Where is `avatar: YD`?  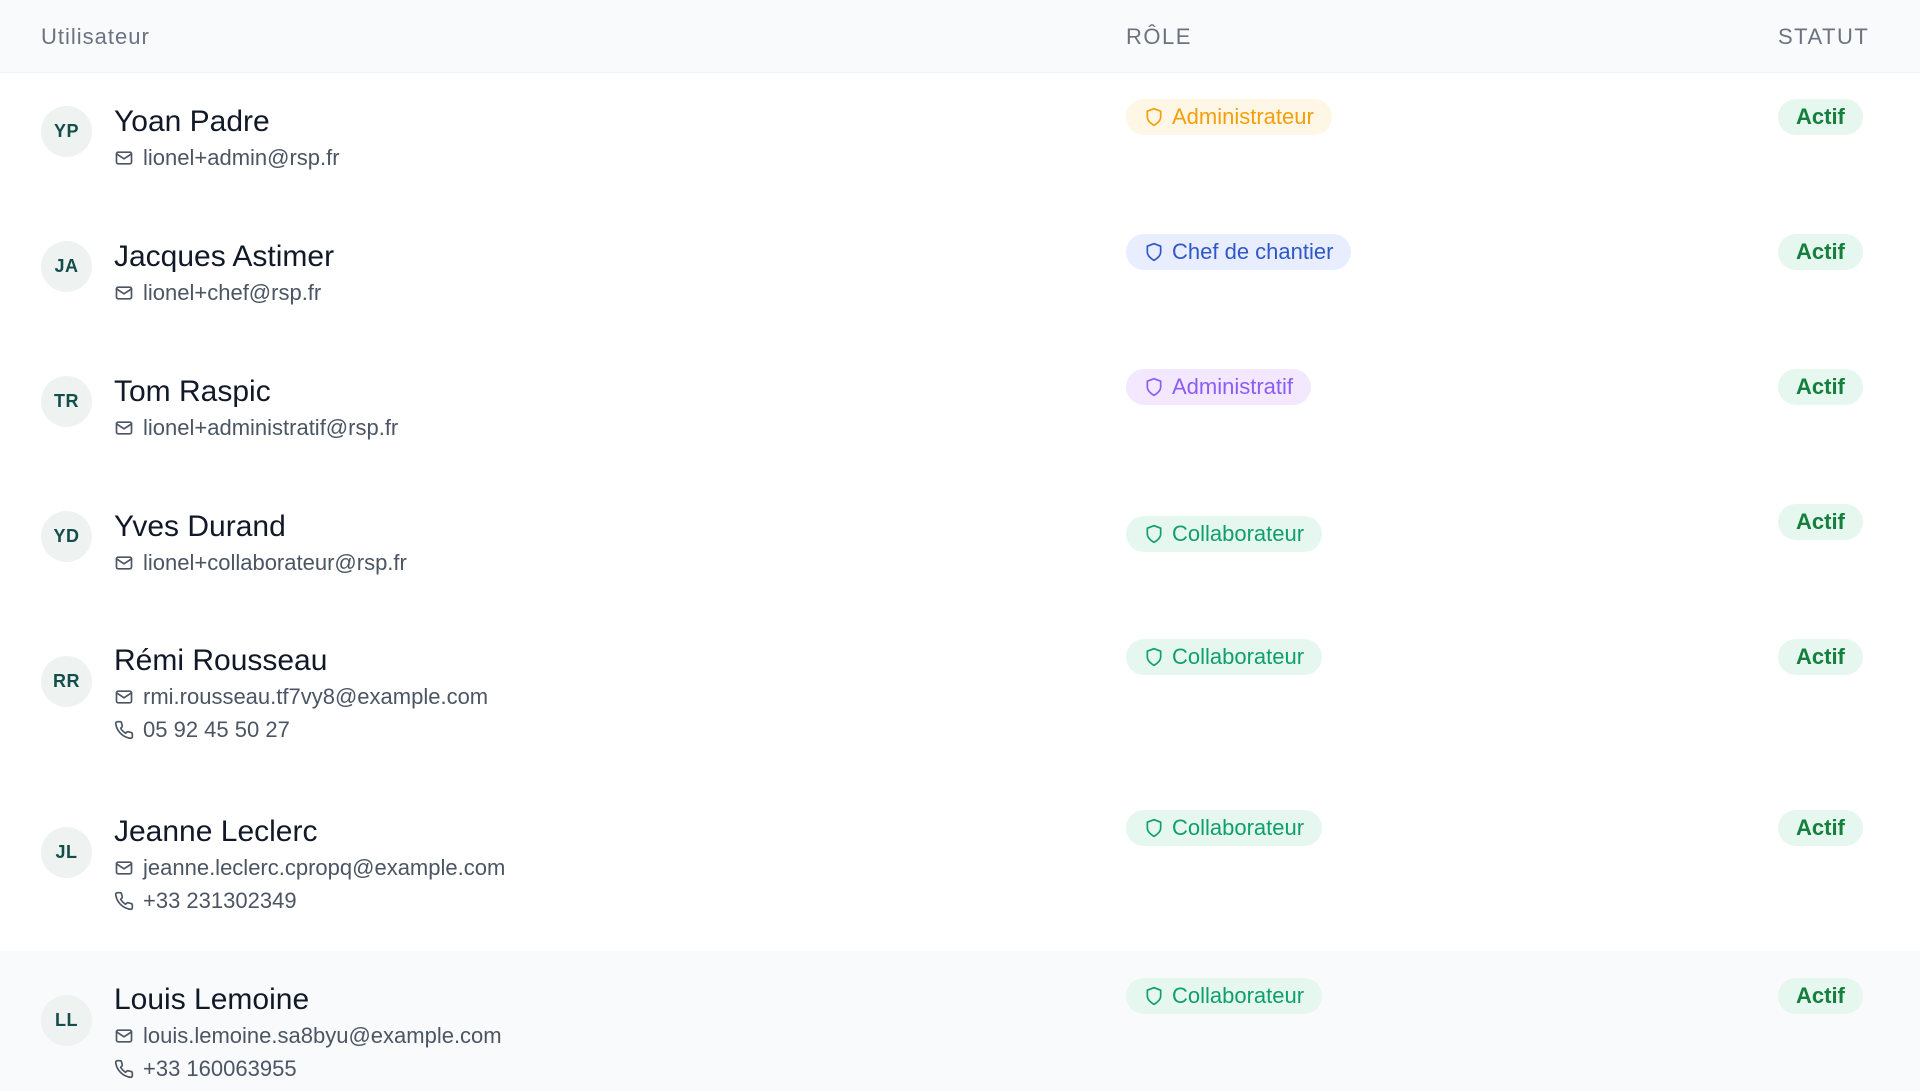 avatar: YD is located at coordinates (66, 536).